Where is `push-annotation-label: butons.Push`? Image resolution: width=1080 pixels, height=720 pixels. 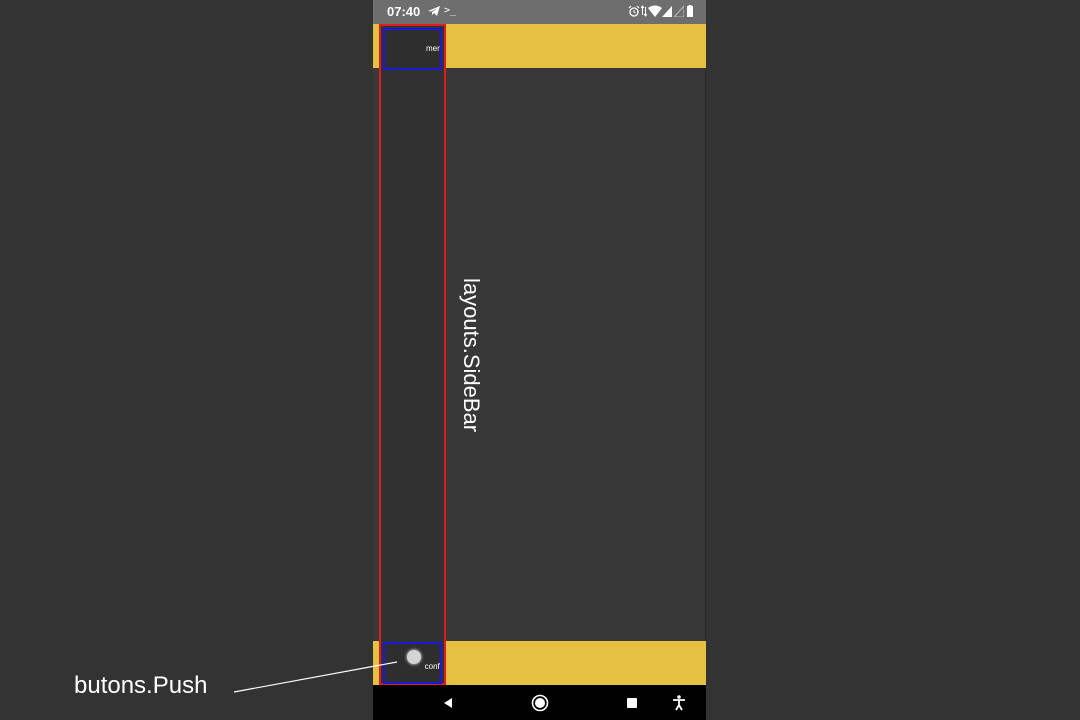
push-annotation-label: butons.Push is located at coordinates (141, 685).